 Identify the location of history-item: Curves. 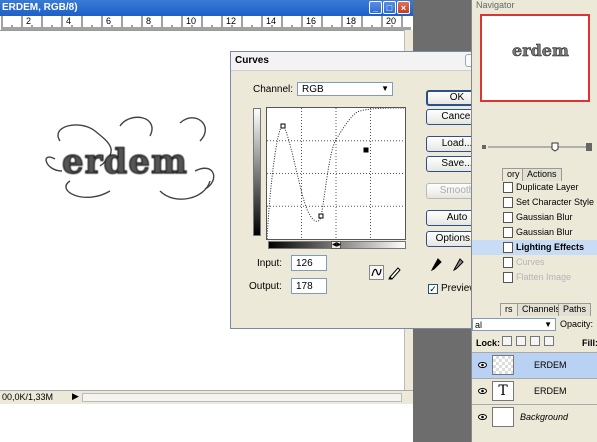
(534, 262).